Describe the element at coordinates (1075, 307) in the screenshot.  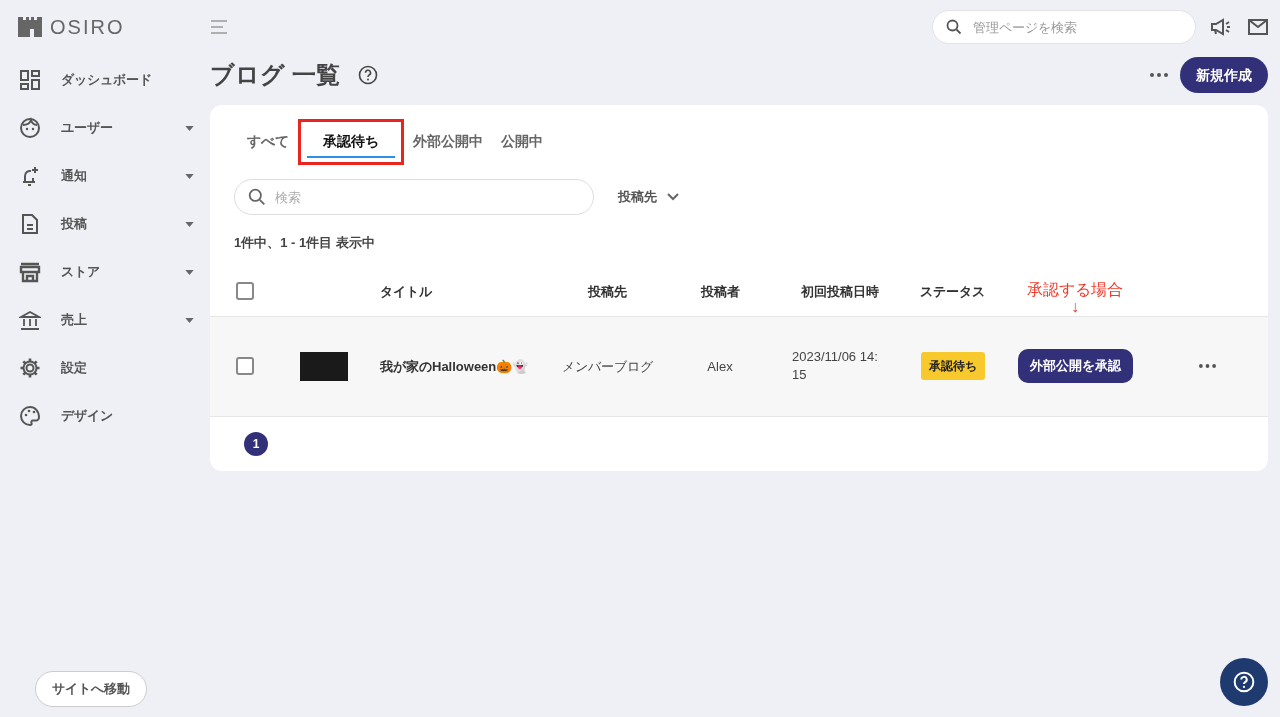
I see `annotation-arrow: ↓` at that location.